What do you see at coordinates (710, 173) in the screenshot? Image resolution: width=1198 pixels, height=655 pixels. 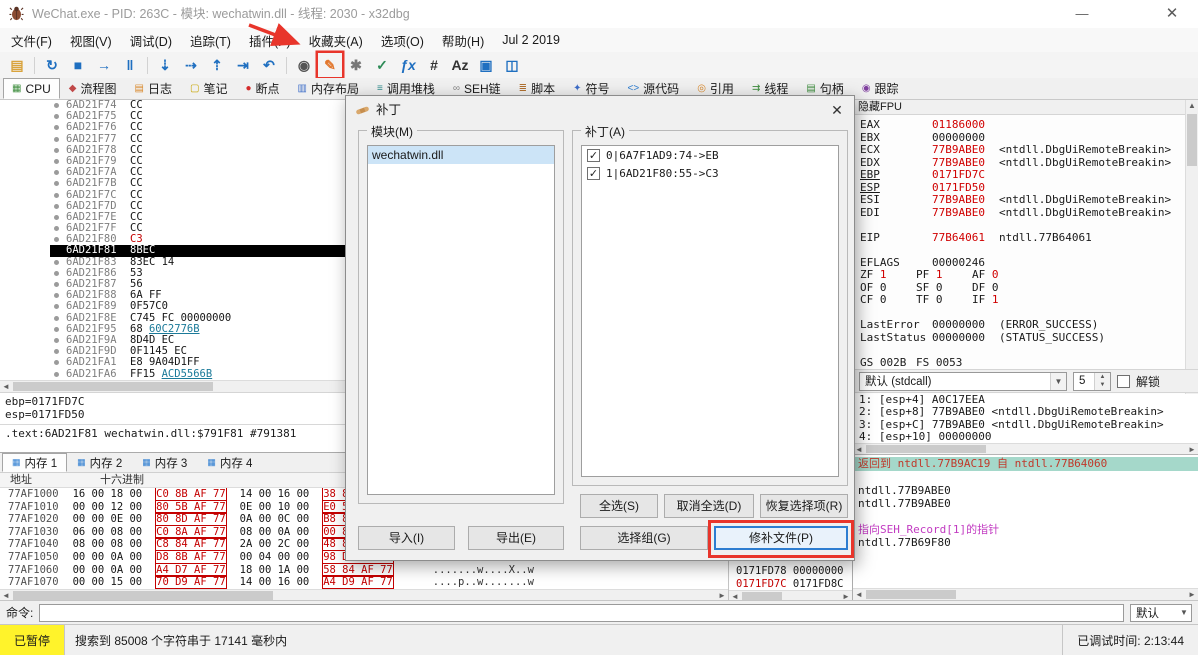 I see `patch-item: ✓ 1|6AD21F80:55->C3` at bounding box center [710, 173].